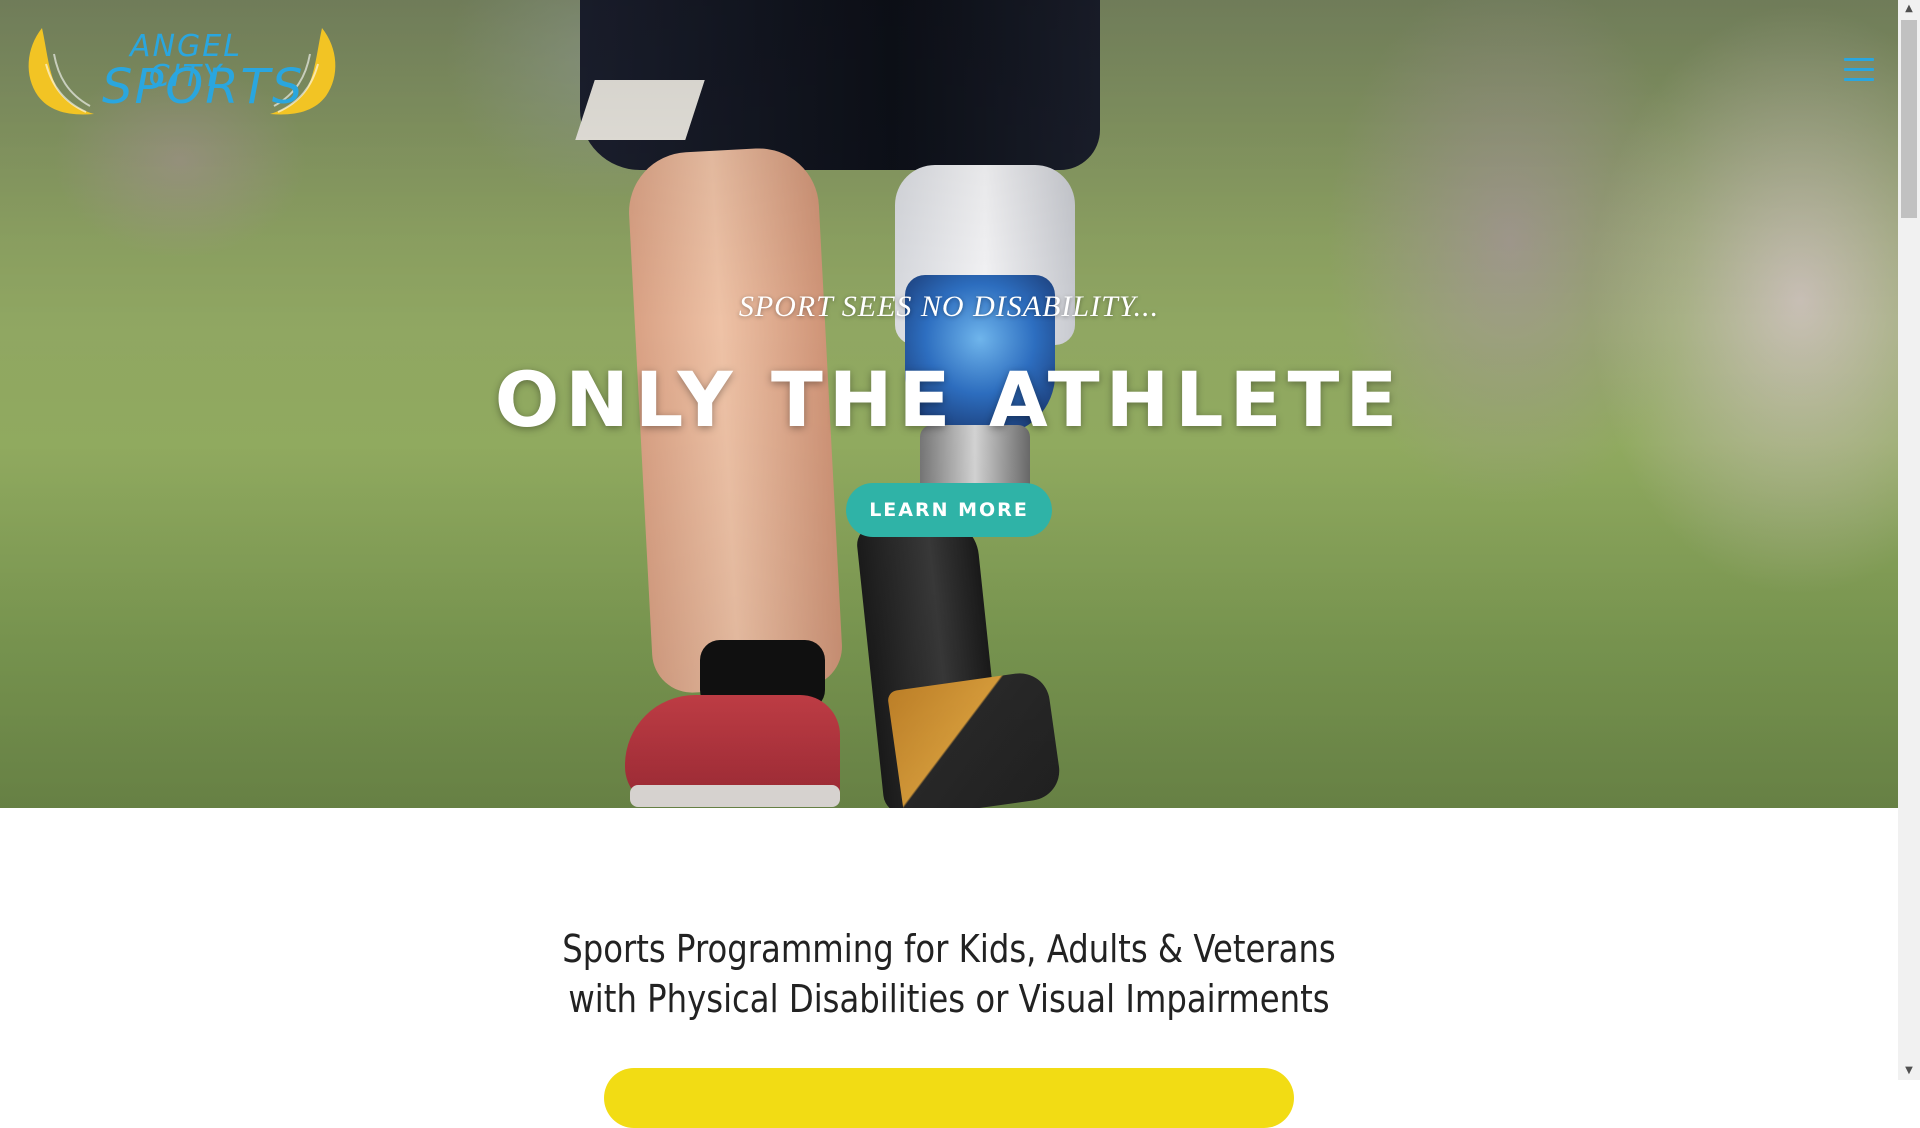  I want to click on hero-image-blade-foot, so click(975, 738).